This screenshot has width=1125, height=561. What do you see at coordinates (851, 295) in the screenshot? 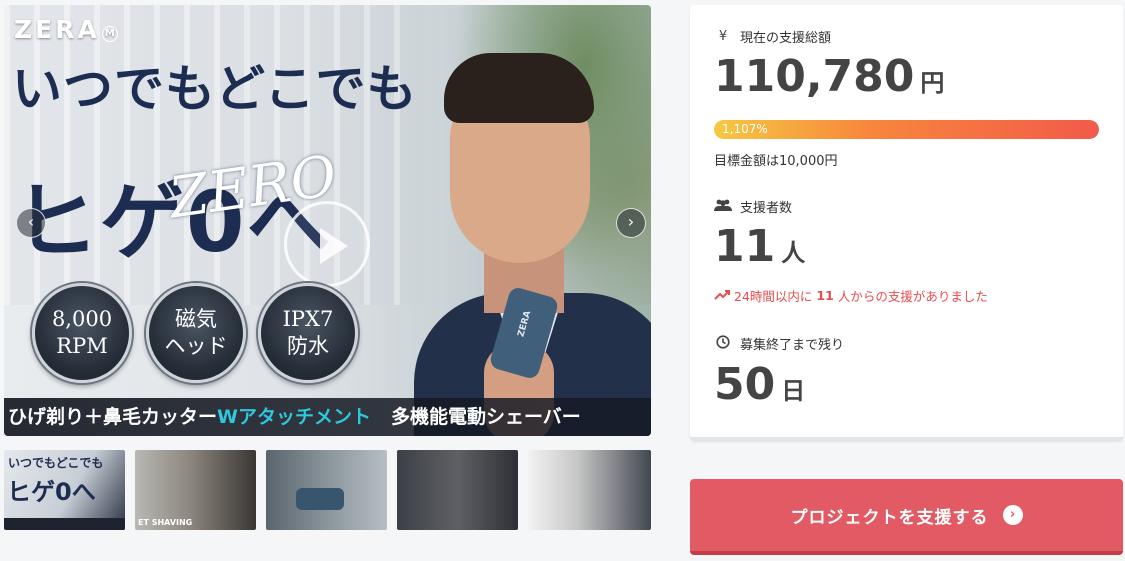
I see `recent-backers-note: 24時間以内に 11 人からの支援がありました` at bounding box center [851, 295].